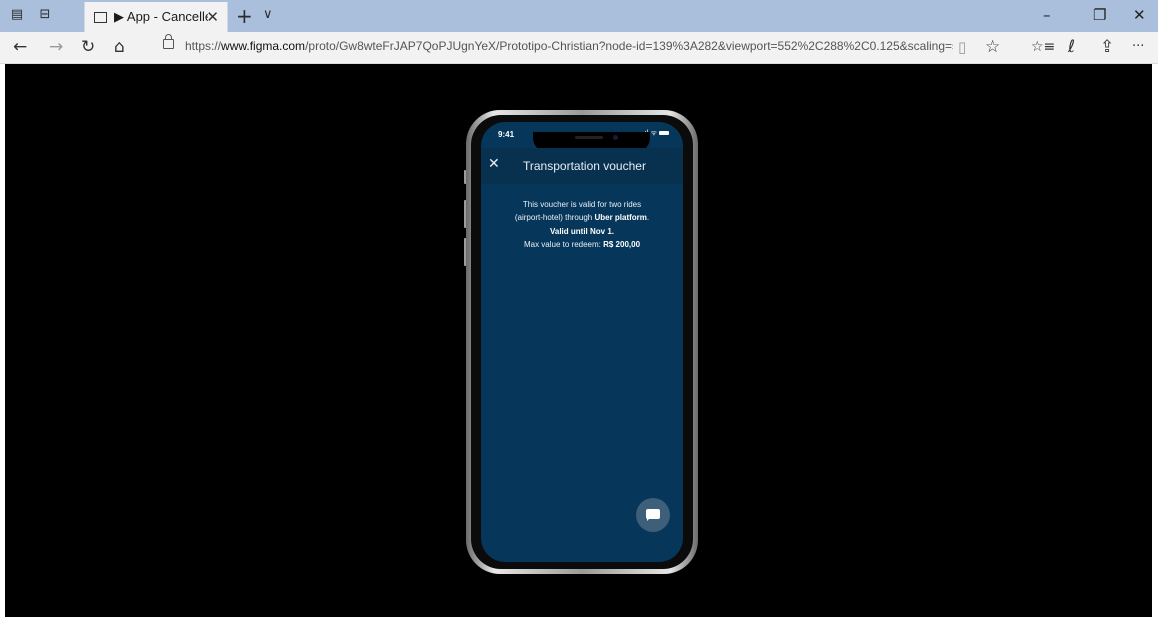 Image resolution: width=1158 pixels, height=617 pixels. What do you see at coordinates (582, 204) in the screenshot?
I see `voucher-description-line1: This voucher is valid for two rides` at bounding box center [582, 204].